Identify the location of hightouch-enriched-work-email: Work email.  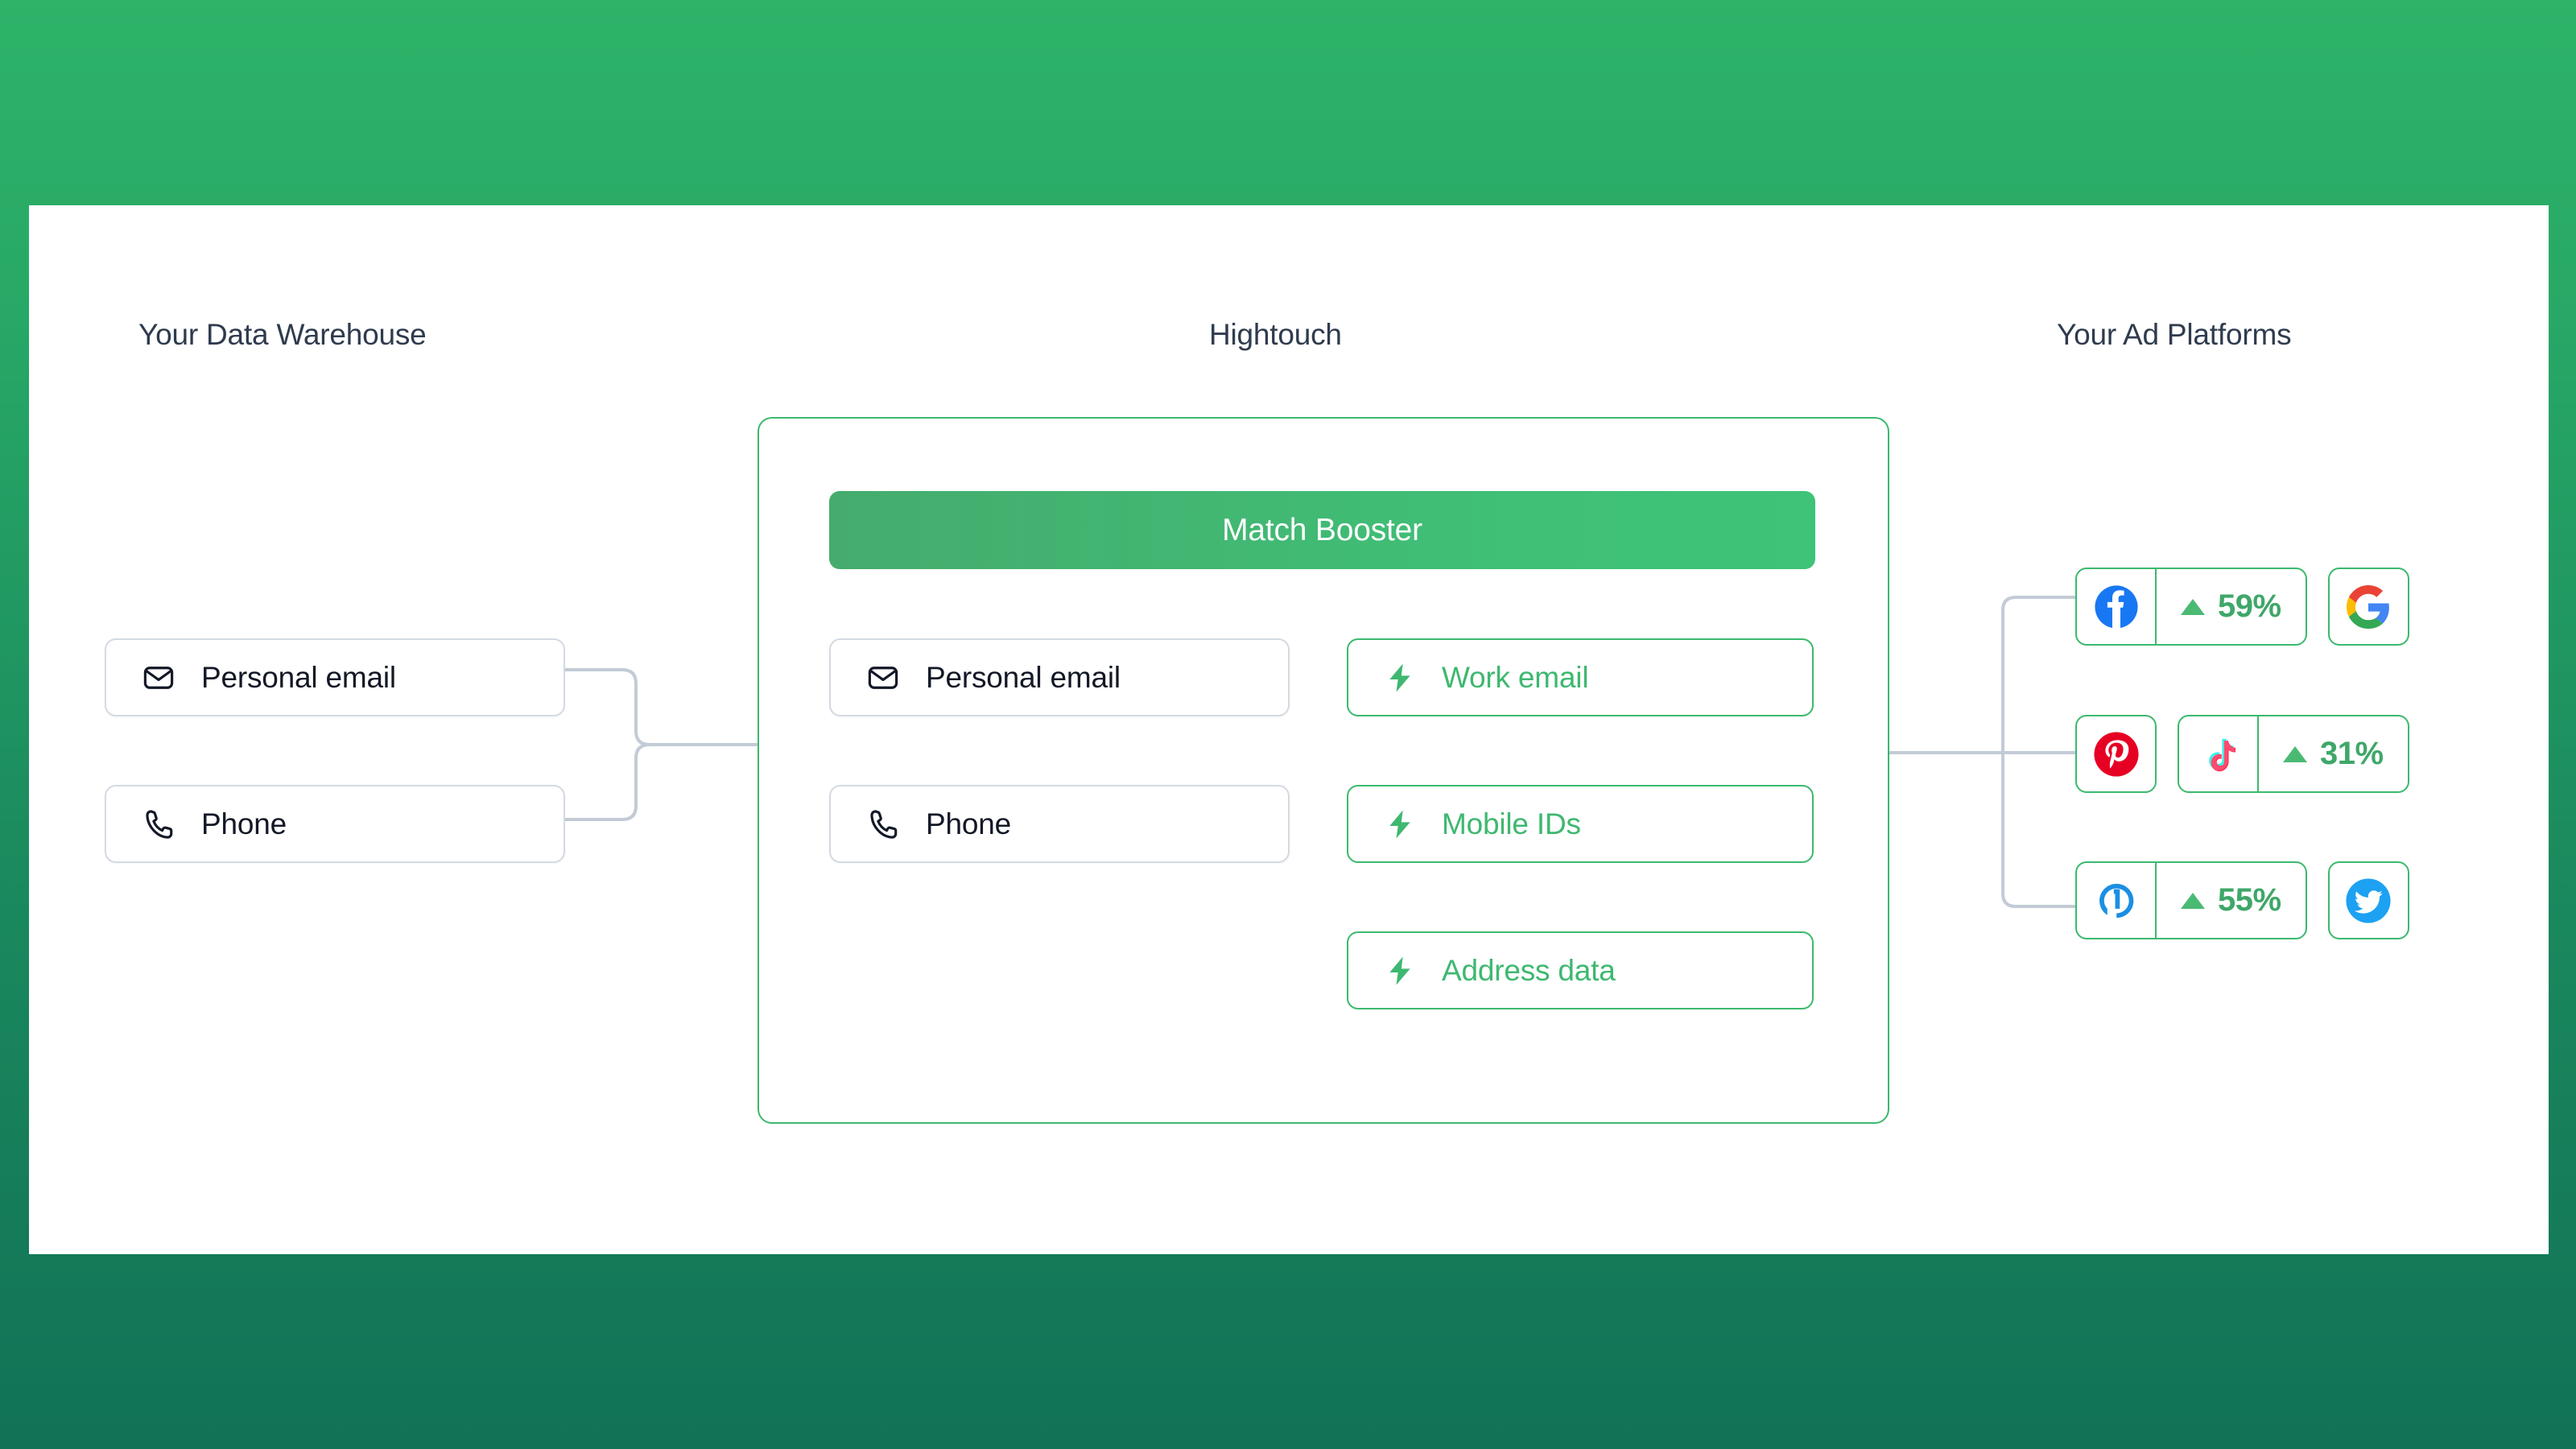
(1580, 677).